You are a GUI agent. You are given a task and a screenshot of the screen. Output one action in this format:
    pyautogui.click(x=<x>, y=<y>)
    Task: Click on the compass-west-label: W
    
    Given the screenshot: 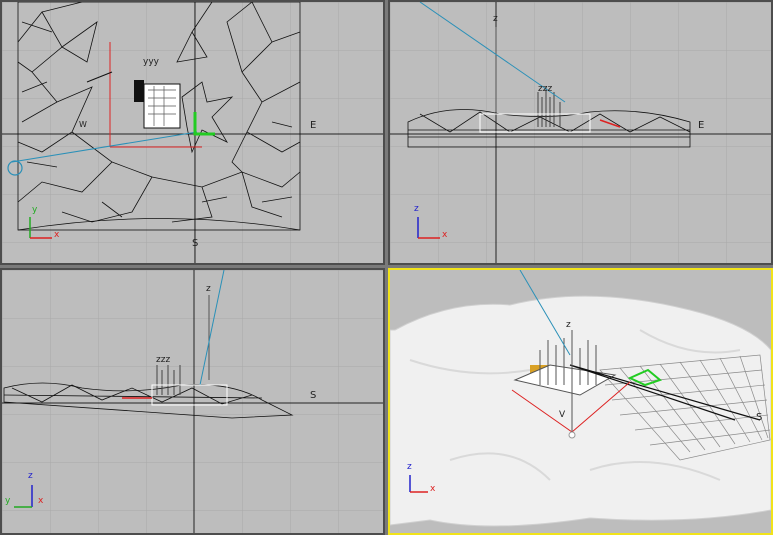 What is the action you would take?
    pyautogui.click(x=83, y=124)
    